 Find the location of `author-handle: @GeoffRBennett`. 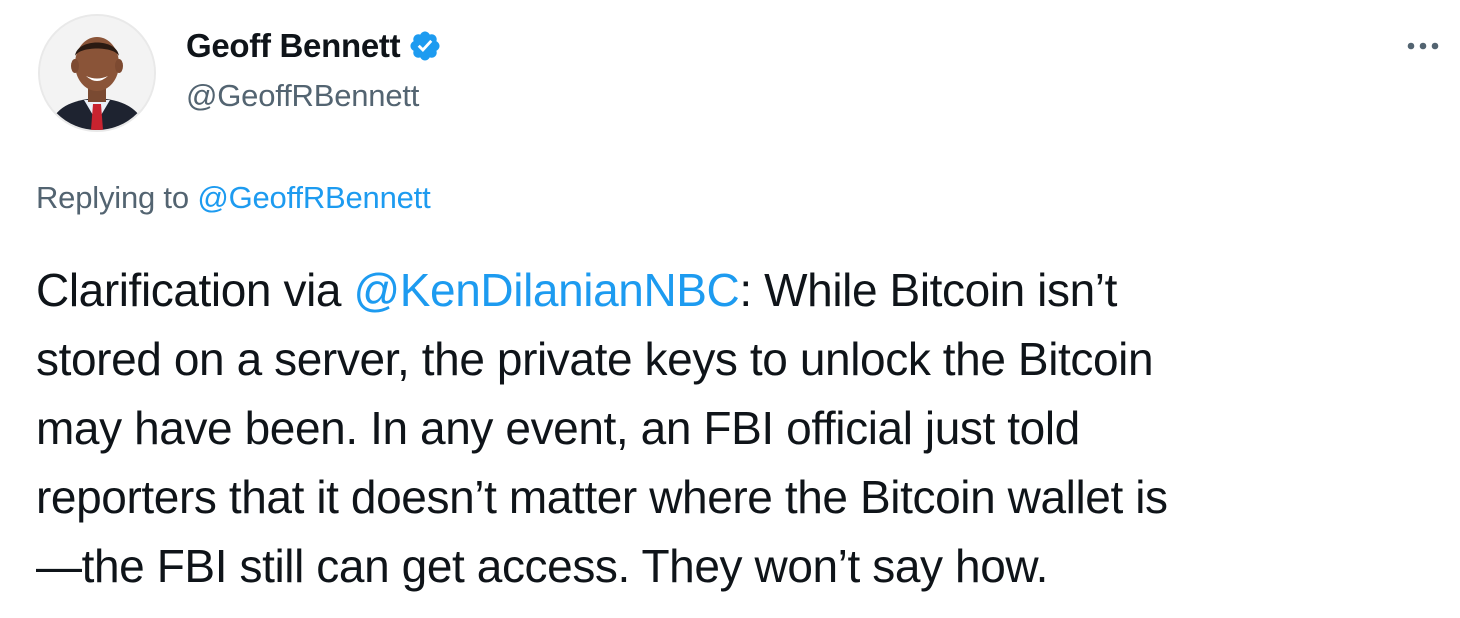

author-handle: @GeoffRBennett is located at coordinates (302, 96).